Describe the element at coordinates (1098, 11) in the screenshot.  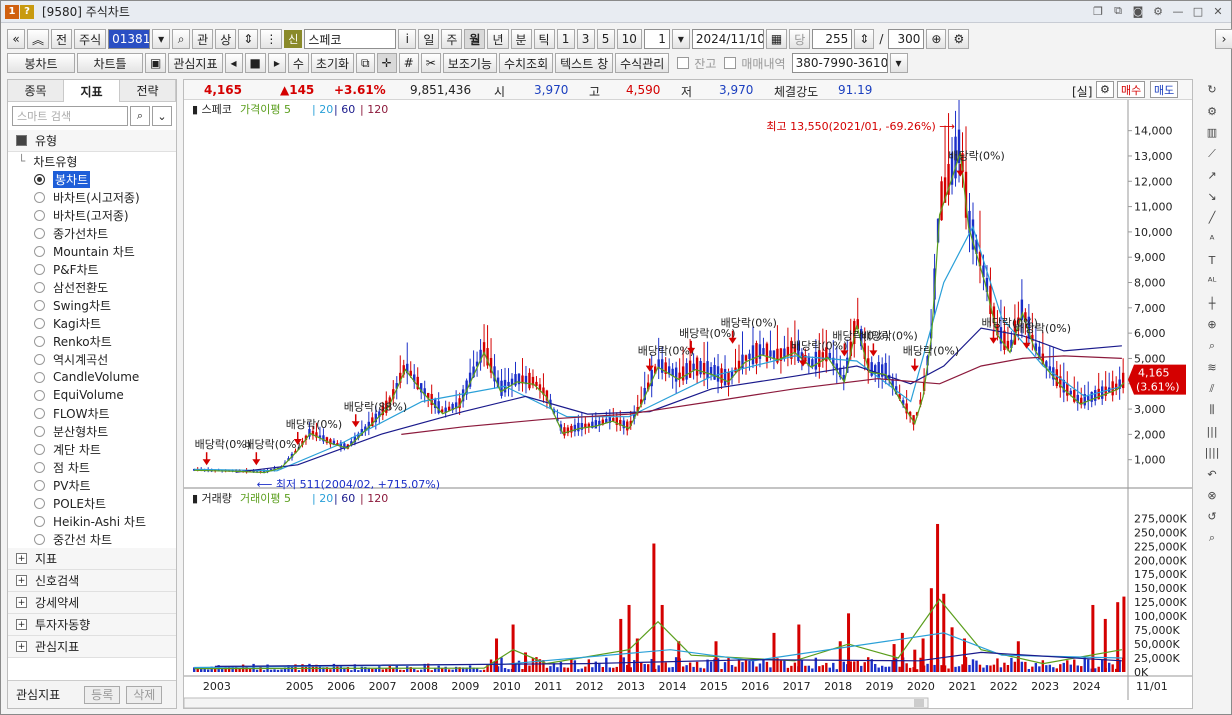
I see `dock-icon: ❐` at that location.